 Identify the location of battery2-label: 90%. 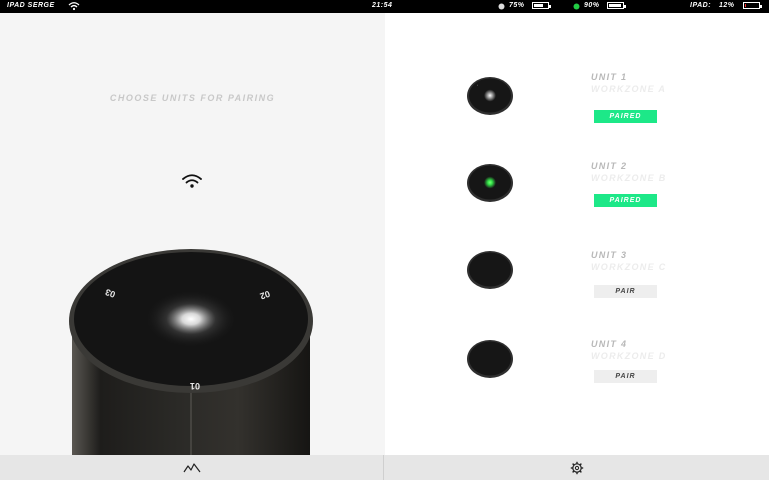
(592, 5).